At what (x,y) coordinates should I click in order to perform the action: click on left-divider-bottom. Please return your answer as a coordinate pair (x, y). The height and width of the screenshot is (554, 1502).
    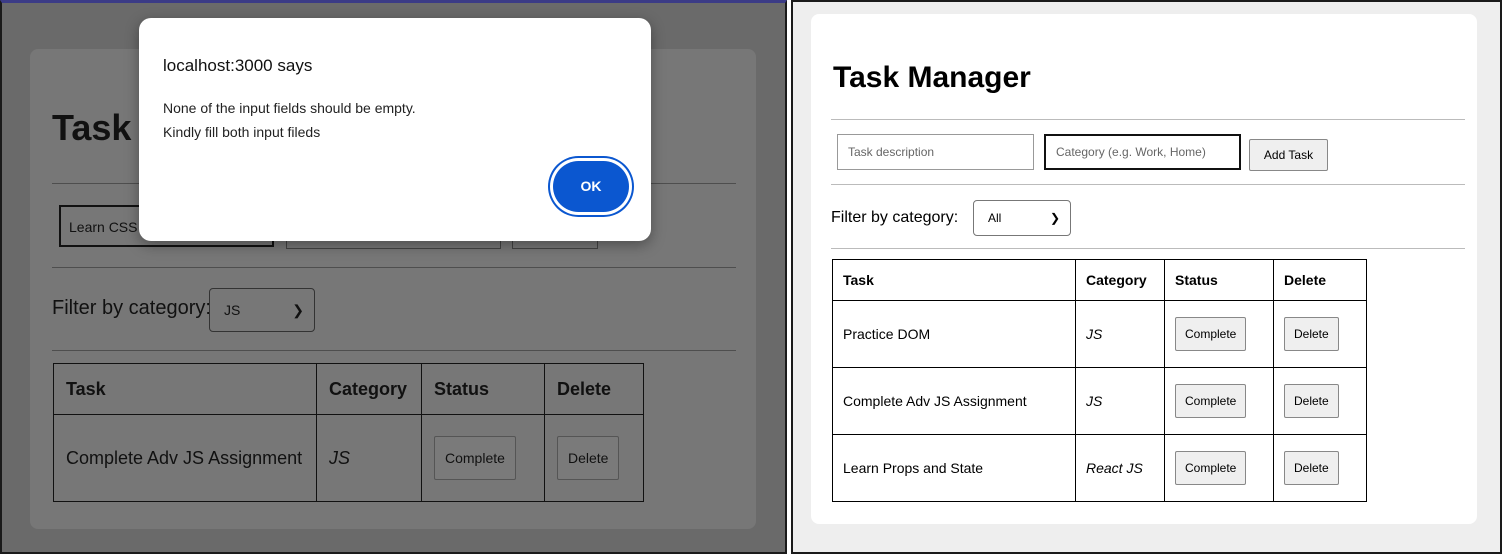
    Looking at the image, I should click on (394, 350).